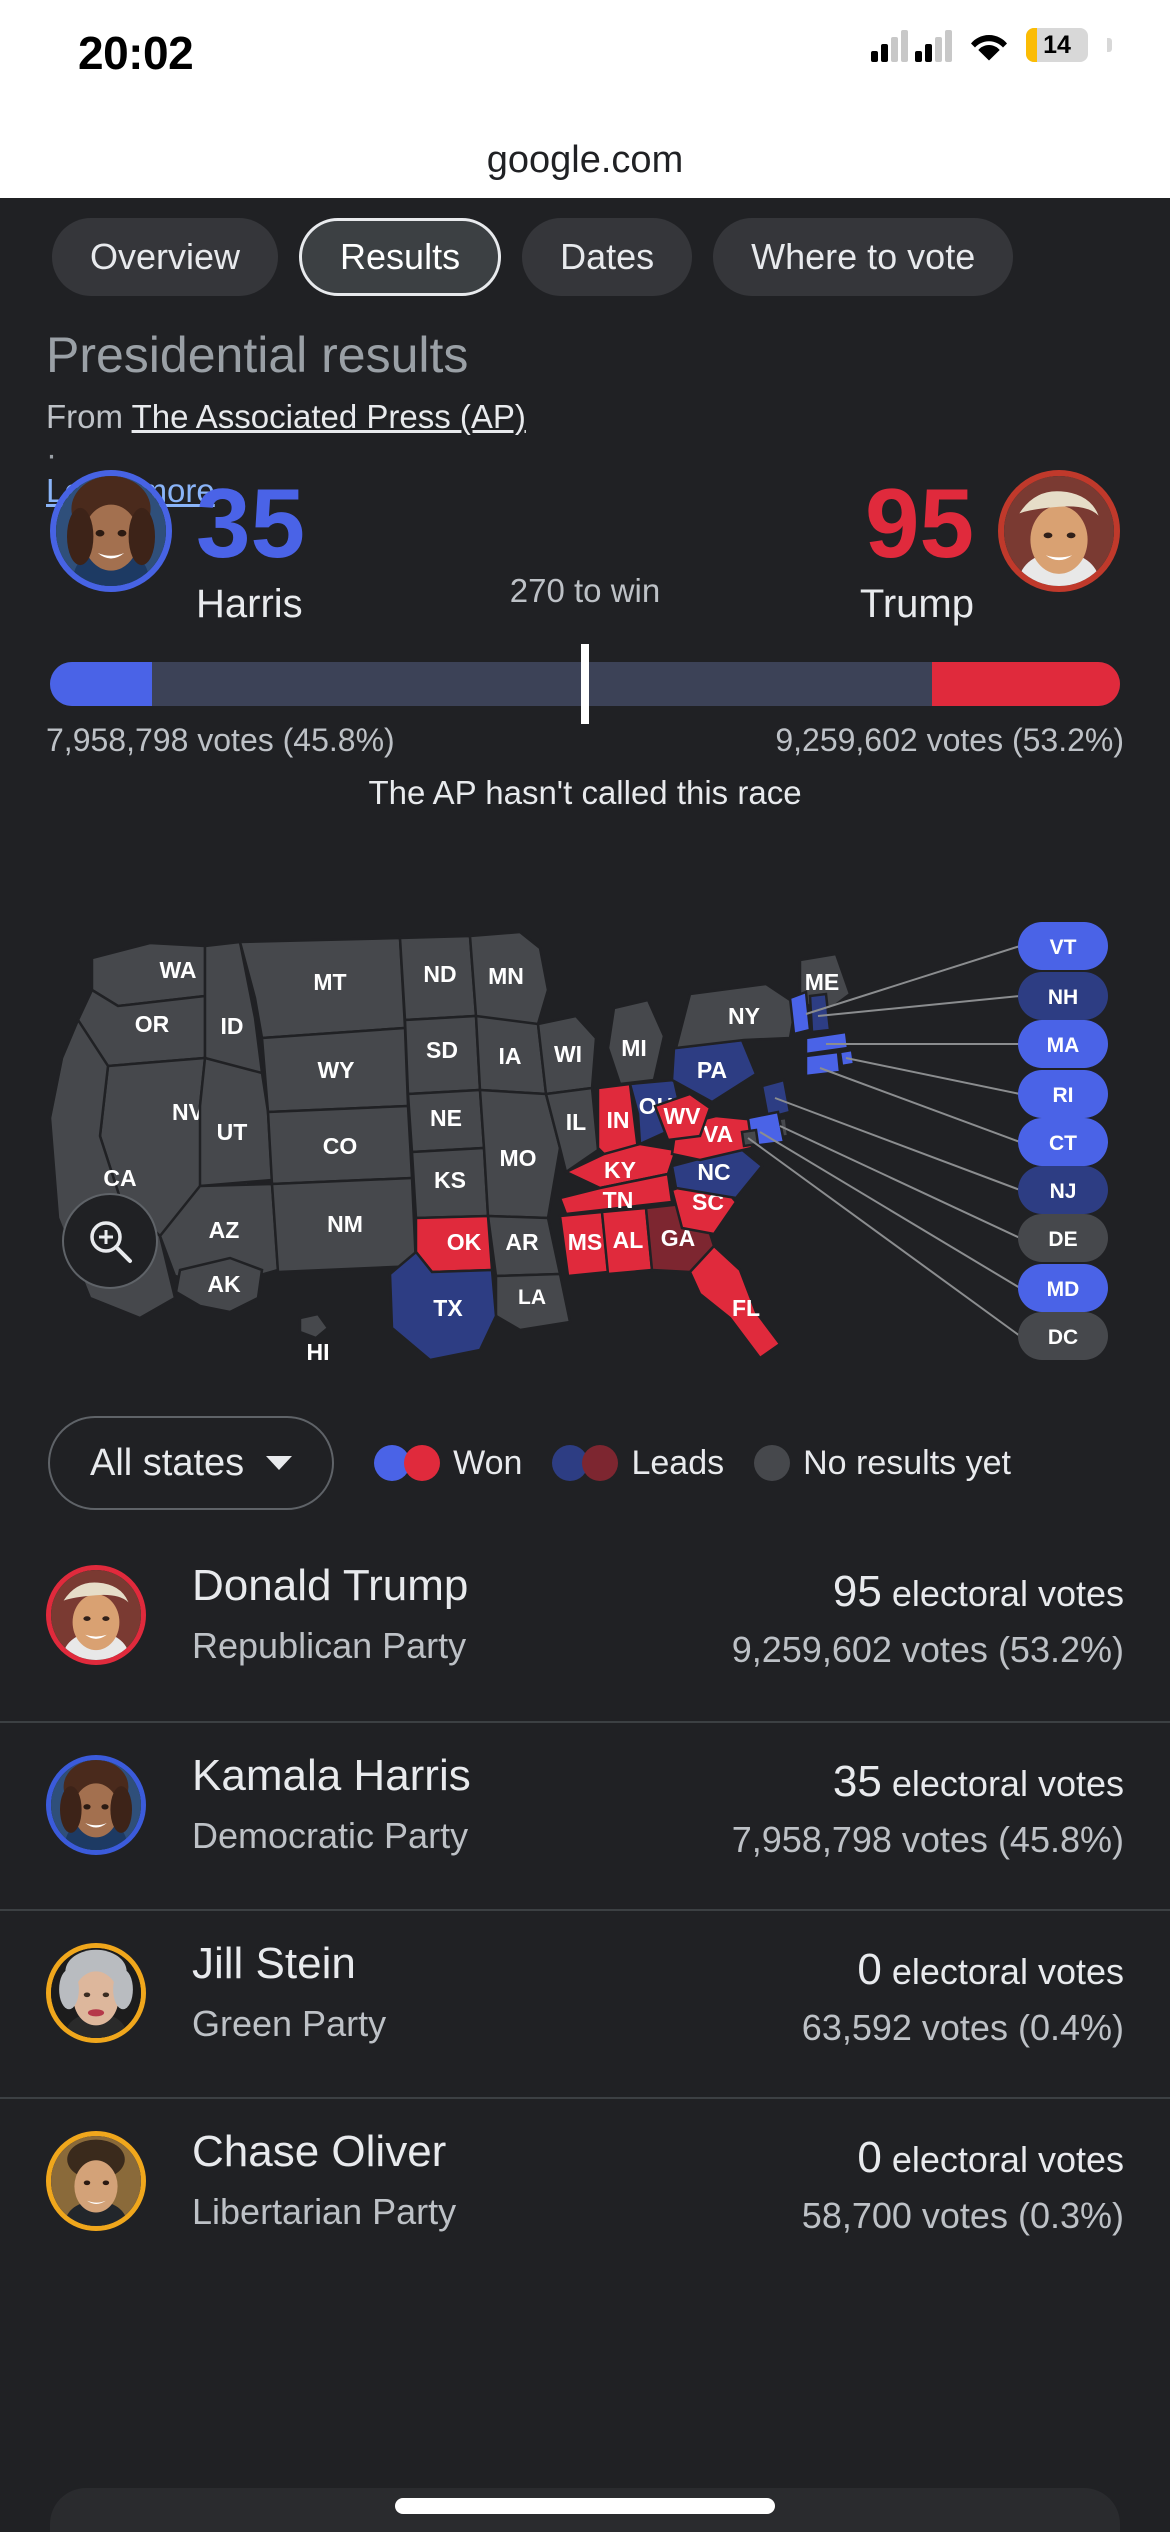 This screenshot has height=2532, width=1170. Describe the element at coordinates (907, 1462) in the screenshot. I see `legend-label-no-results: No results yet` at that location.